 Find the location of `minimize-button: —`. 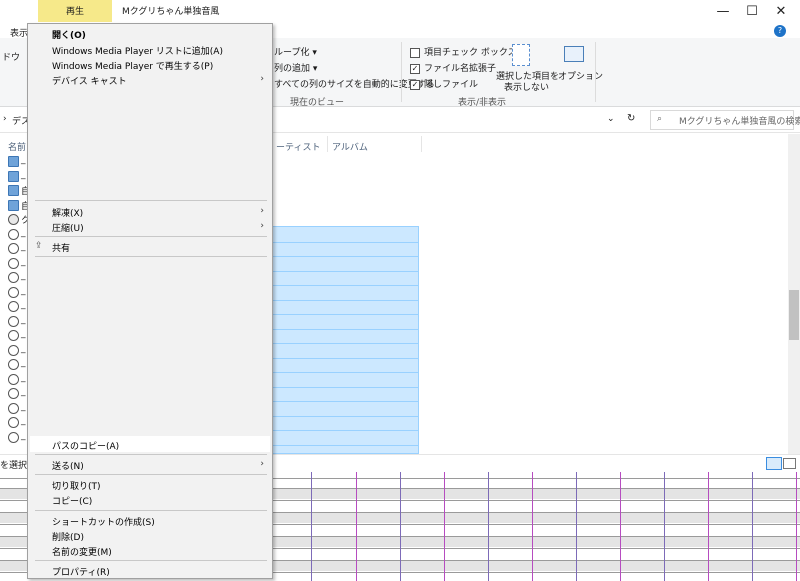

minimize-button: — is located at coordinates (723, 12).